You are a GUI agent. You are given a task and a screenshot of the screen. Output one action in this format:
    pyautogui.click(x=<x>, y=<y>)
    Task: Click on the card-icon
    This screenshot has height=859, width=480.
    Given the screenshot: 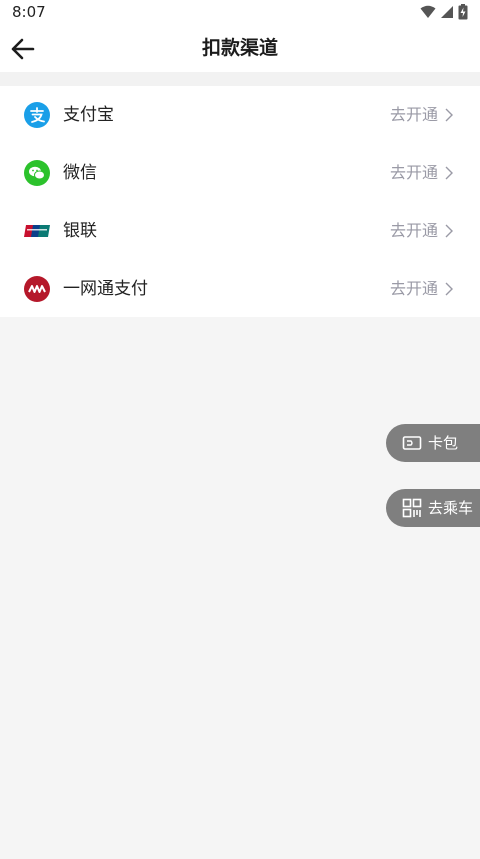 What is the action you would take?
    pyautogui.click(x=412, y=443)
    